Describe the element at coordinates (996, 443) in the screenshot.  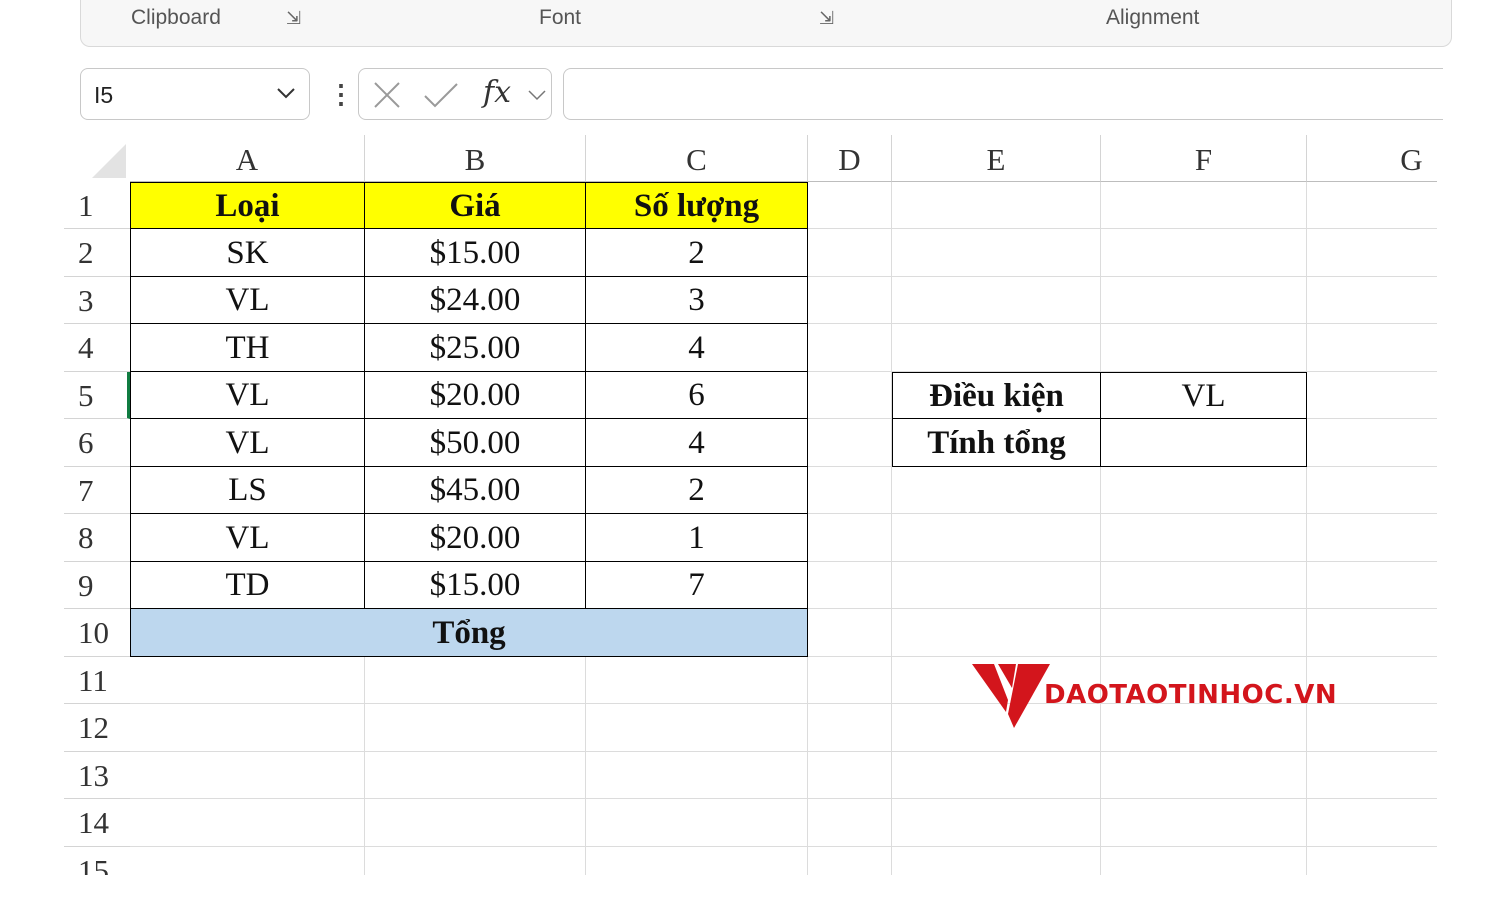
I see `cell-e6: Tính tổng` at that location.